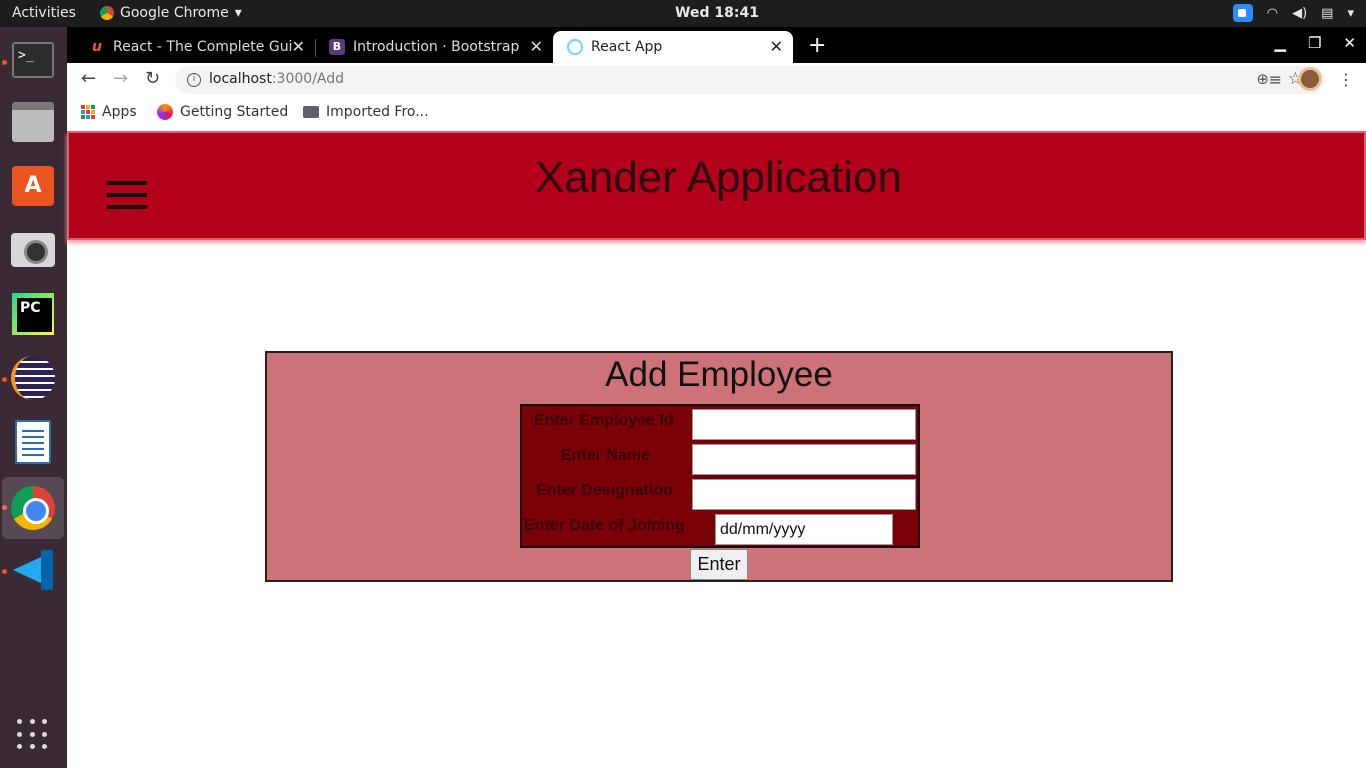  Describe the element at coordinates (1262, 79) in the screenshot. I see `zoom-magnifier-icon: ⊕` at that location.